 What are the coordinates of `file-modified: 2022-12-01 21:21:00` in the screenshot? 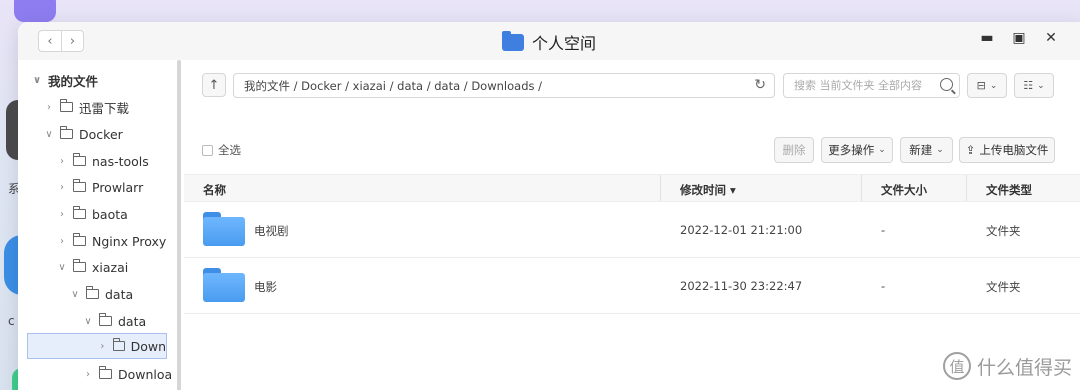 It's located at (741, 230).